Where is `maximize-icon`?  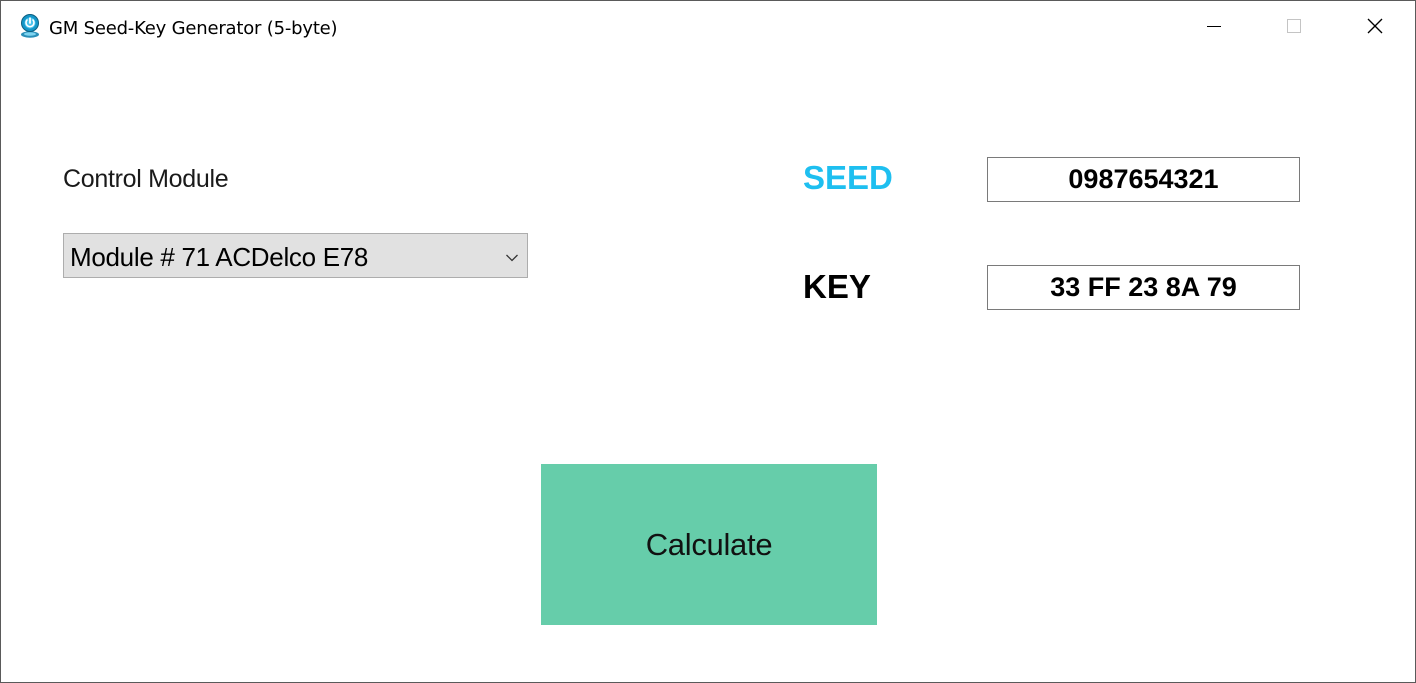 maximize-icon is located at coordinates (1294, 28).